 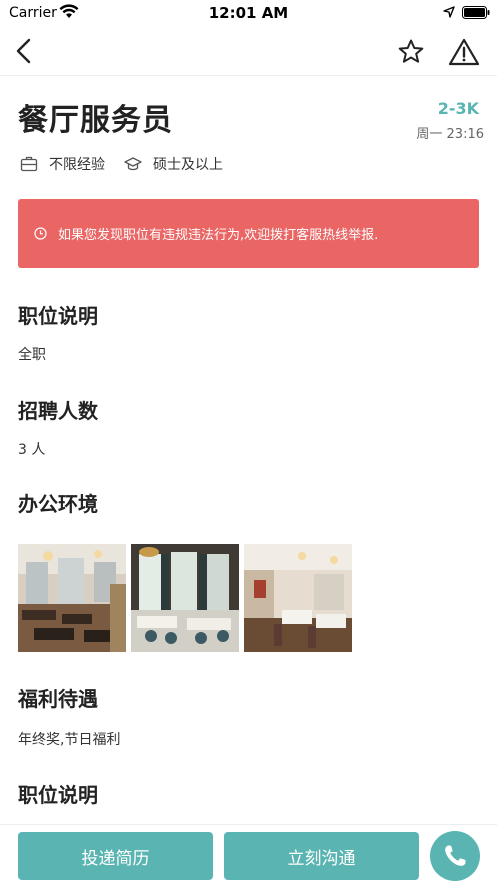 I want to click on warning-icon, so click(x=464, y=52).